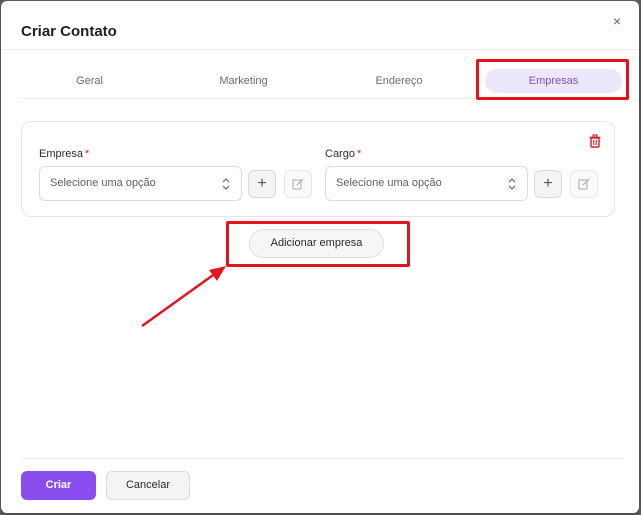 Image resolution: width=641 pixels, height=515 pixels. Describe the element at coordinates (243, 81) in the screenshot. I see `tab-marketing: Marketing` at that location.